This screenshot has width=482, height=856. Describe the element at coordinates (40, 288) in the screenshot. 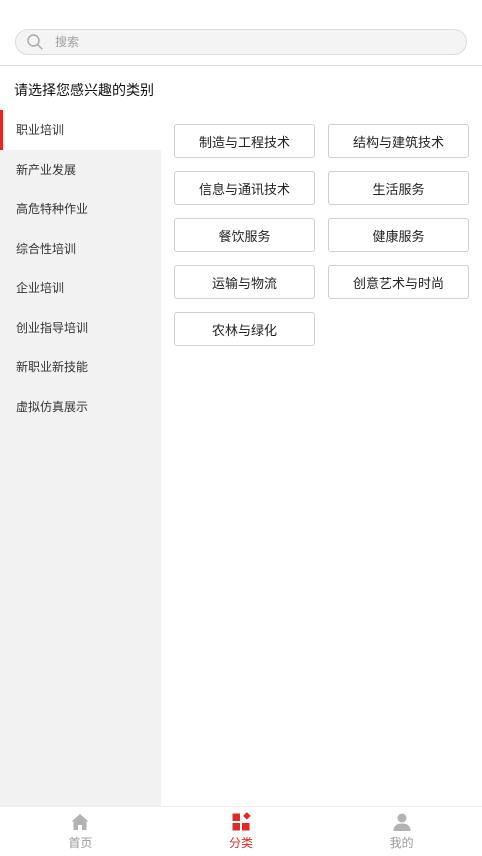

I see `sidebar-item-label: 企业培训` at that location.